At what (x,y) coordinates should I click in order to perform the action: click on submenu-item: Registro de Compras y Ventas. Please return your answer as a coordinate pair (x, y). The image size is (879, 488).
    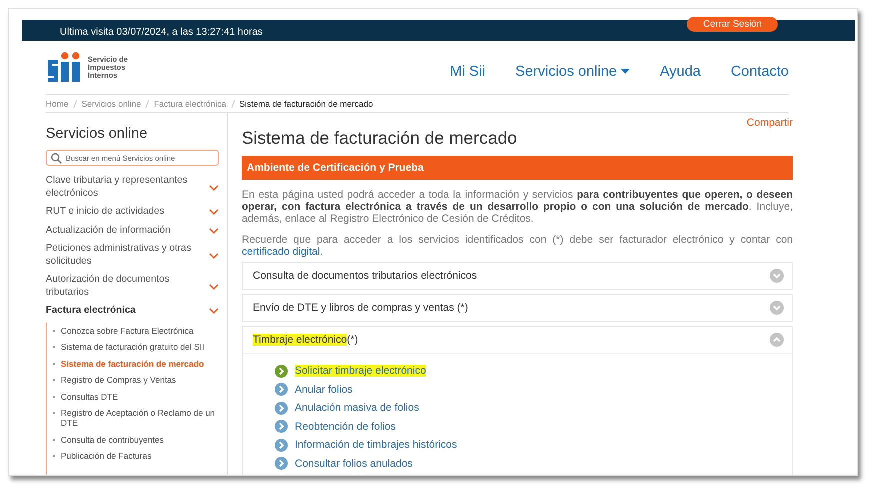
    Looking at the image, I should click on (136, 380).